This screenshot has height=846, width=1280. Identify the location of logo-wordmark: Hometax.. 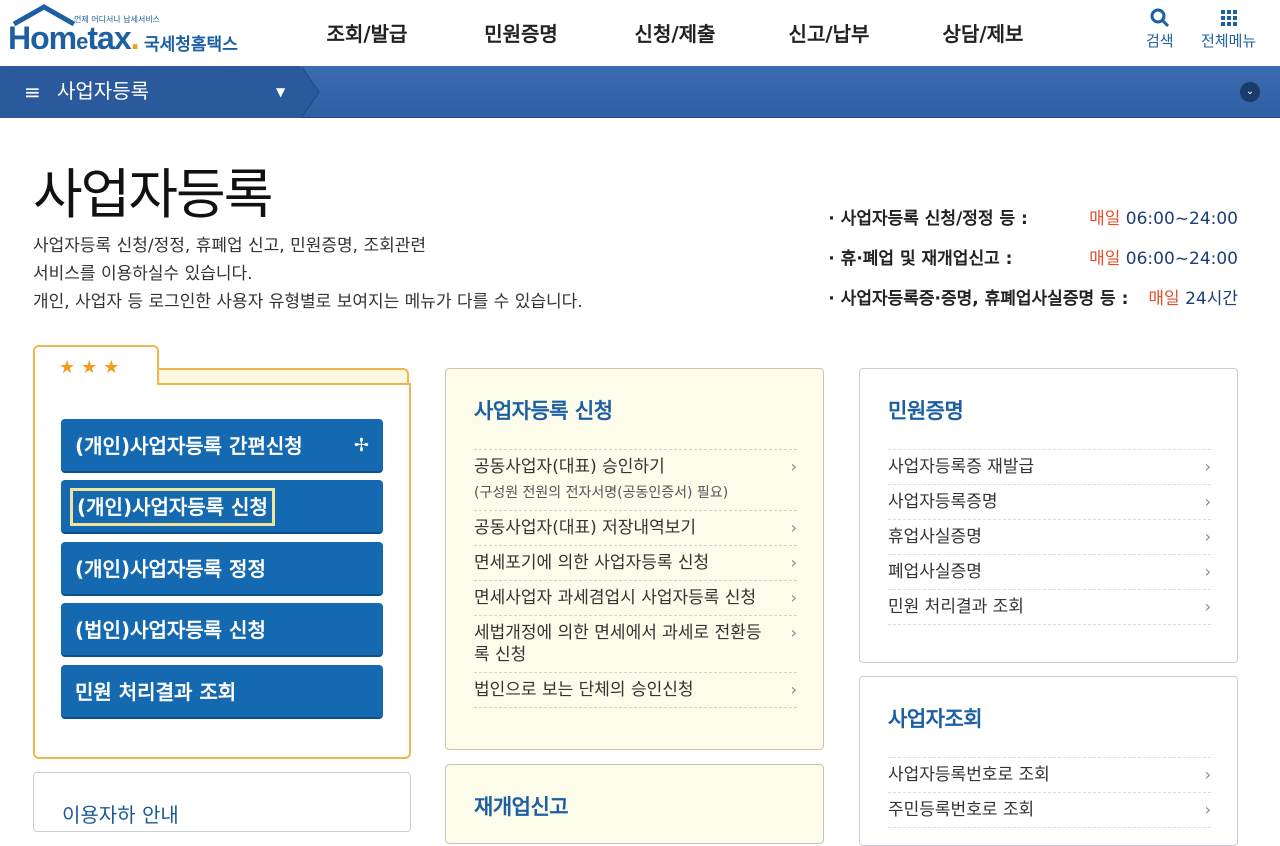
(73, 38).